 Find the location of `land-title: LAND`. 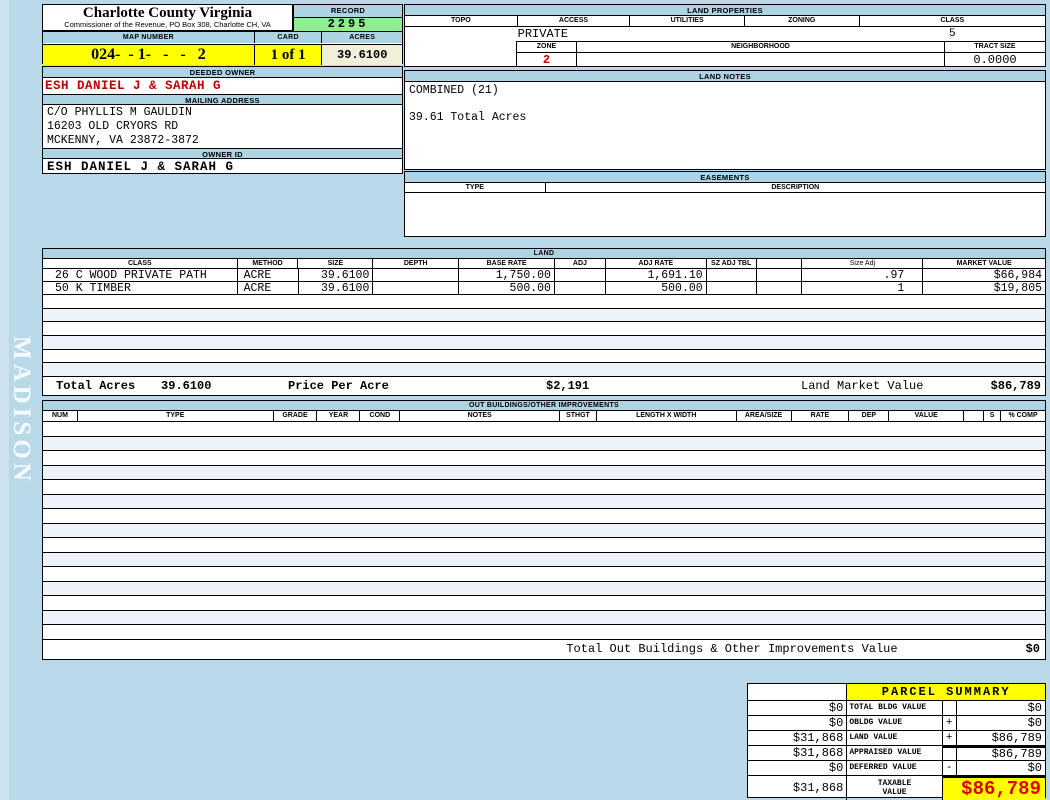

land-title: LAND is located at coordinates (544, 254).